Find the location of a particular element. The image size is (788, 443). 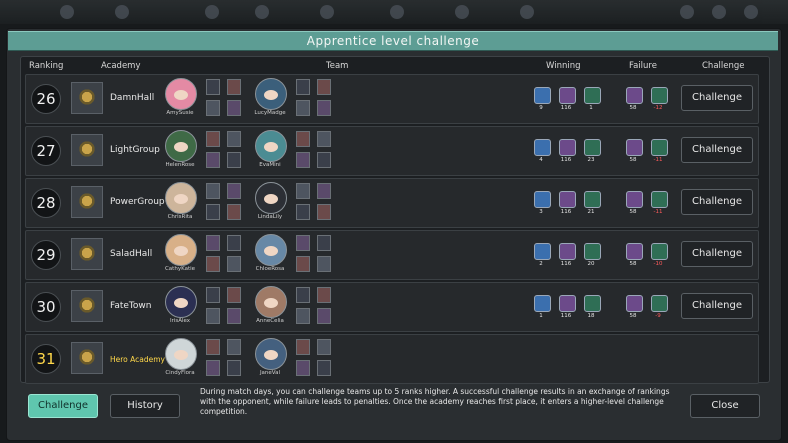

failure-penalty-value: -10 is located at coordinates (658, 264).